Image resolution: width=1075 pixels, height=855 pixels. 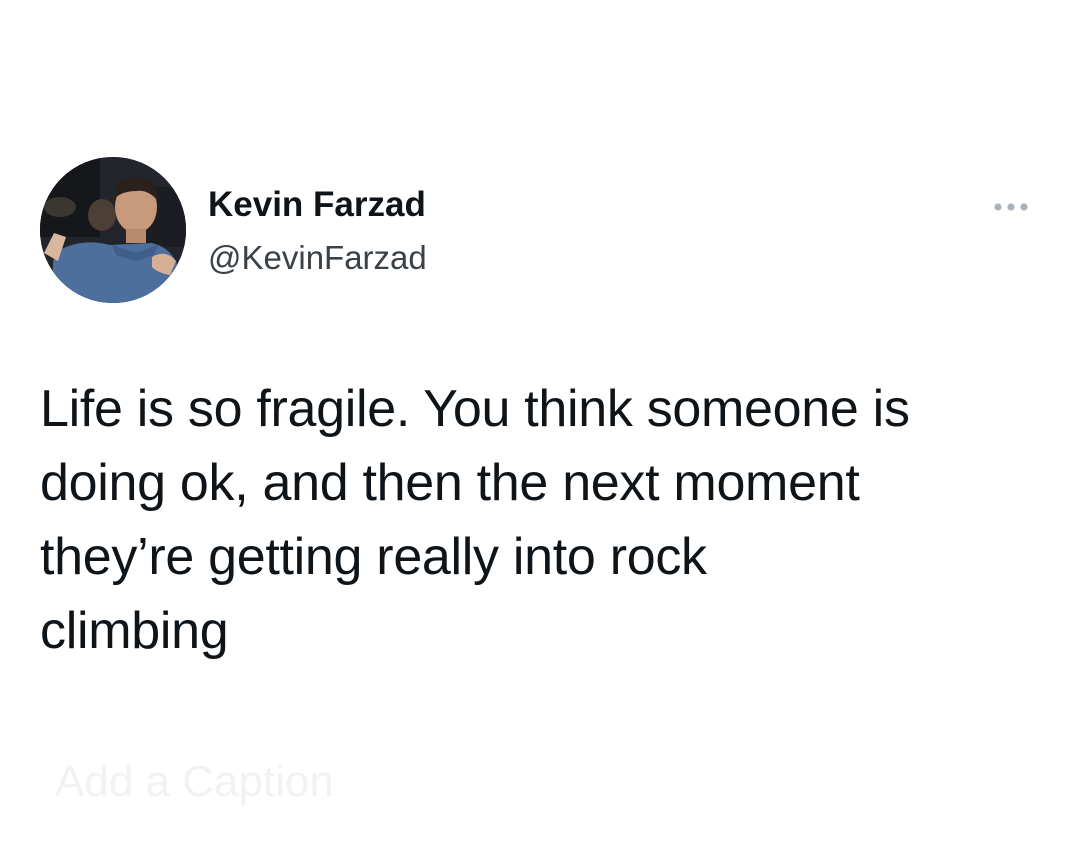 I want to click on tweet-text-line: doing ok, and then the next moment, so click(x=450, y=483).